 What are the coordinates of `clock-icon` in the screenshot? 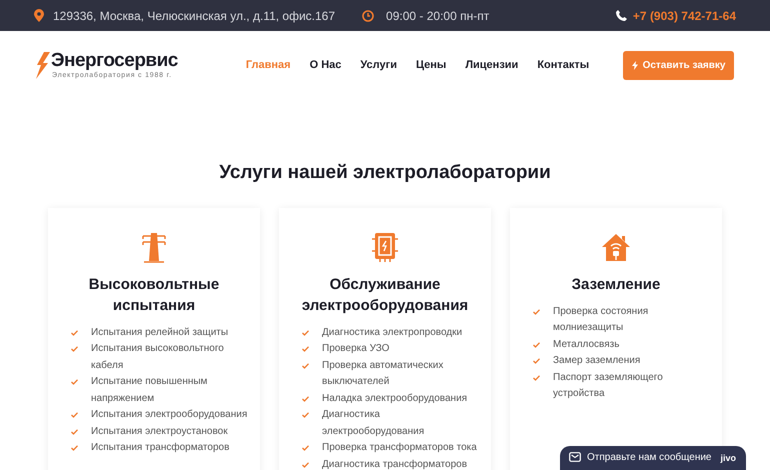 It's located at (368, 16).